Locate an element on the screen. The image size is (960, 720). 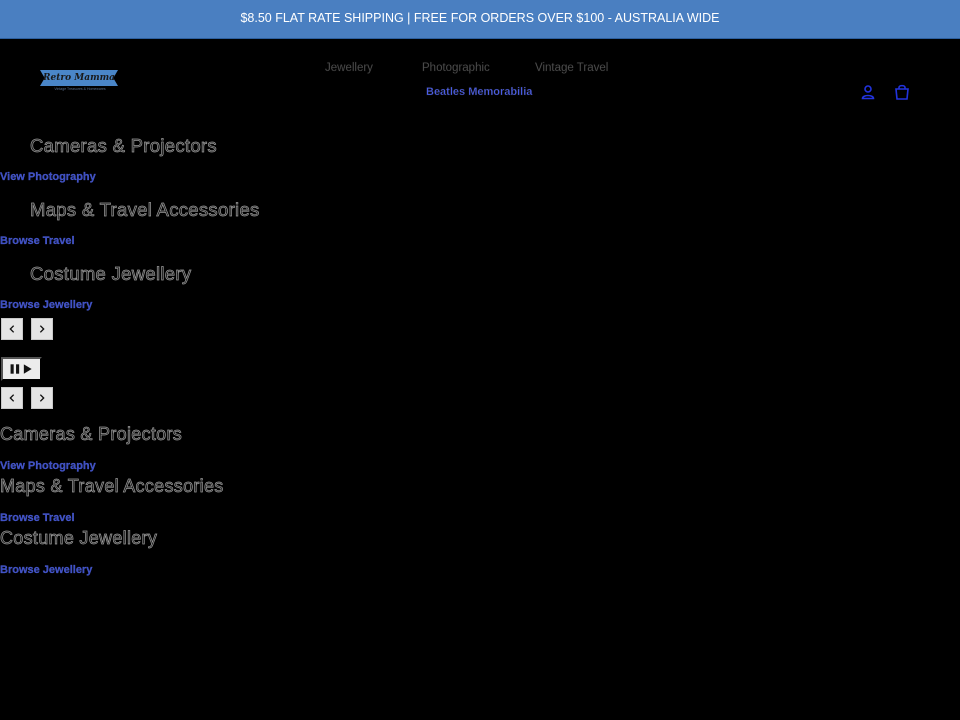
slide-title: Costume Jewellery is located at coordinates (111, 274).